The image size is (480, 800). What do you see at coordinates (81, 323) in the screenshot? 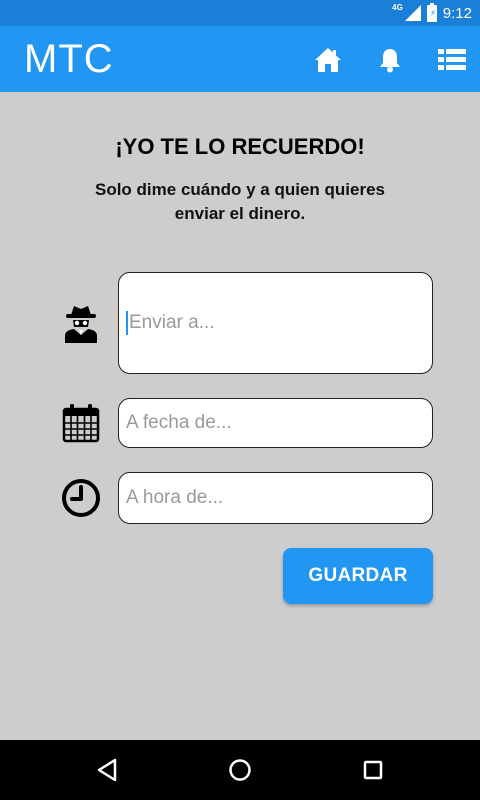
I see `spy-icon` at bounding box center [81, 323].